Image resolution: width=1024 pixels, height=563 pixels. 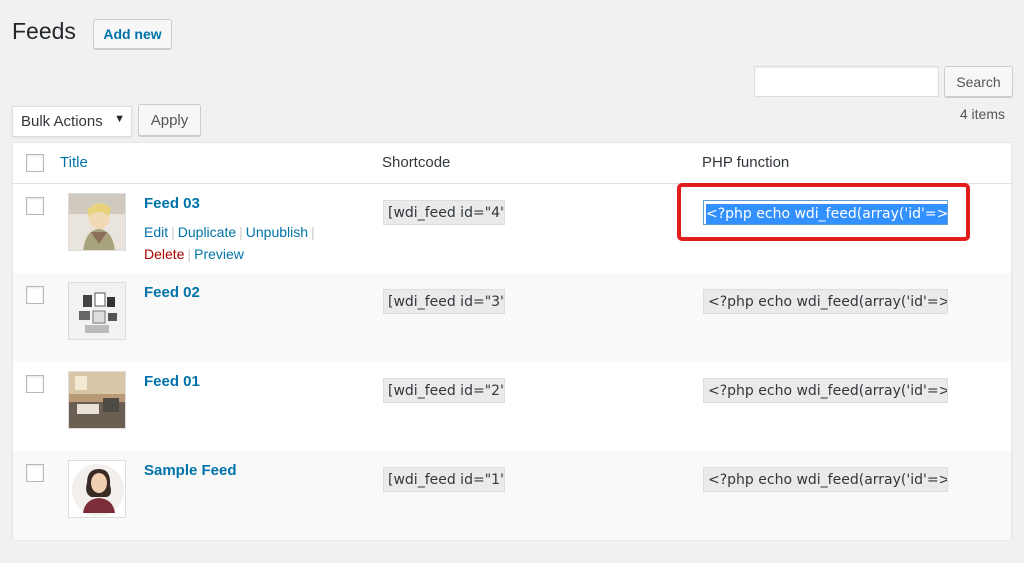 I want to click on bulk-actions-select: Bulk Actions ▼, so click(x=72, y=121).